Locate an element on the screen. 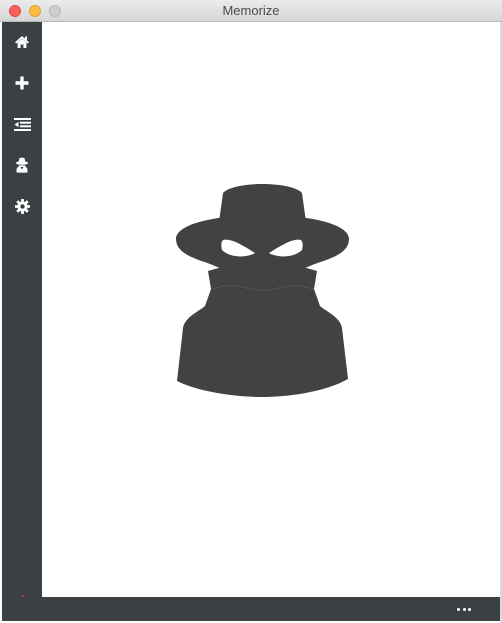  sidebar-item-incognito is located at coordinates (22, 165).